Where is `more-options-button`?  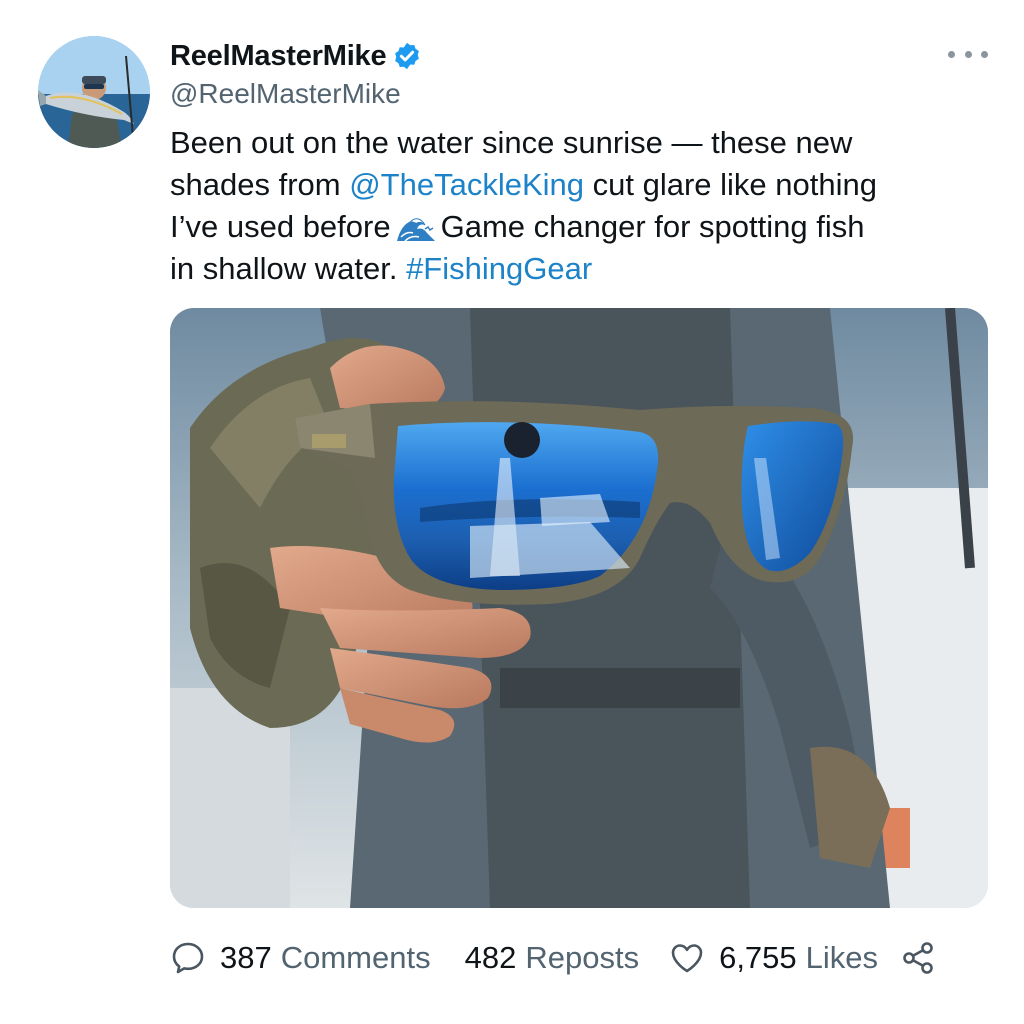
more-options-button is located at coordinates (968, 54).